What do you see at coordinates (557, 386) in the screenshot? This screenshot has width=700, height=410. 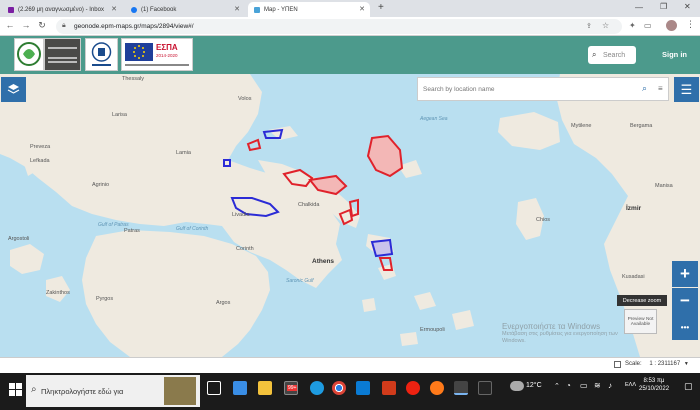 I see `tray-overflow-icon: ⌃` at bounding box center [557, 386].